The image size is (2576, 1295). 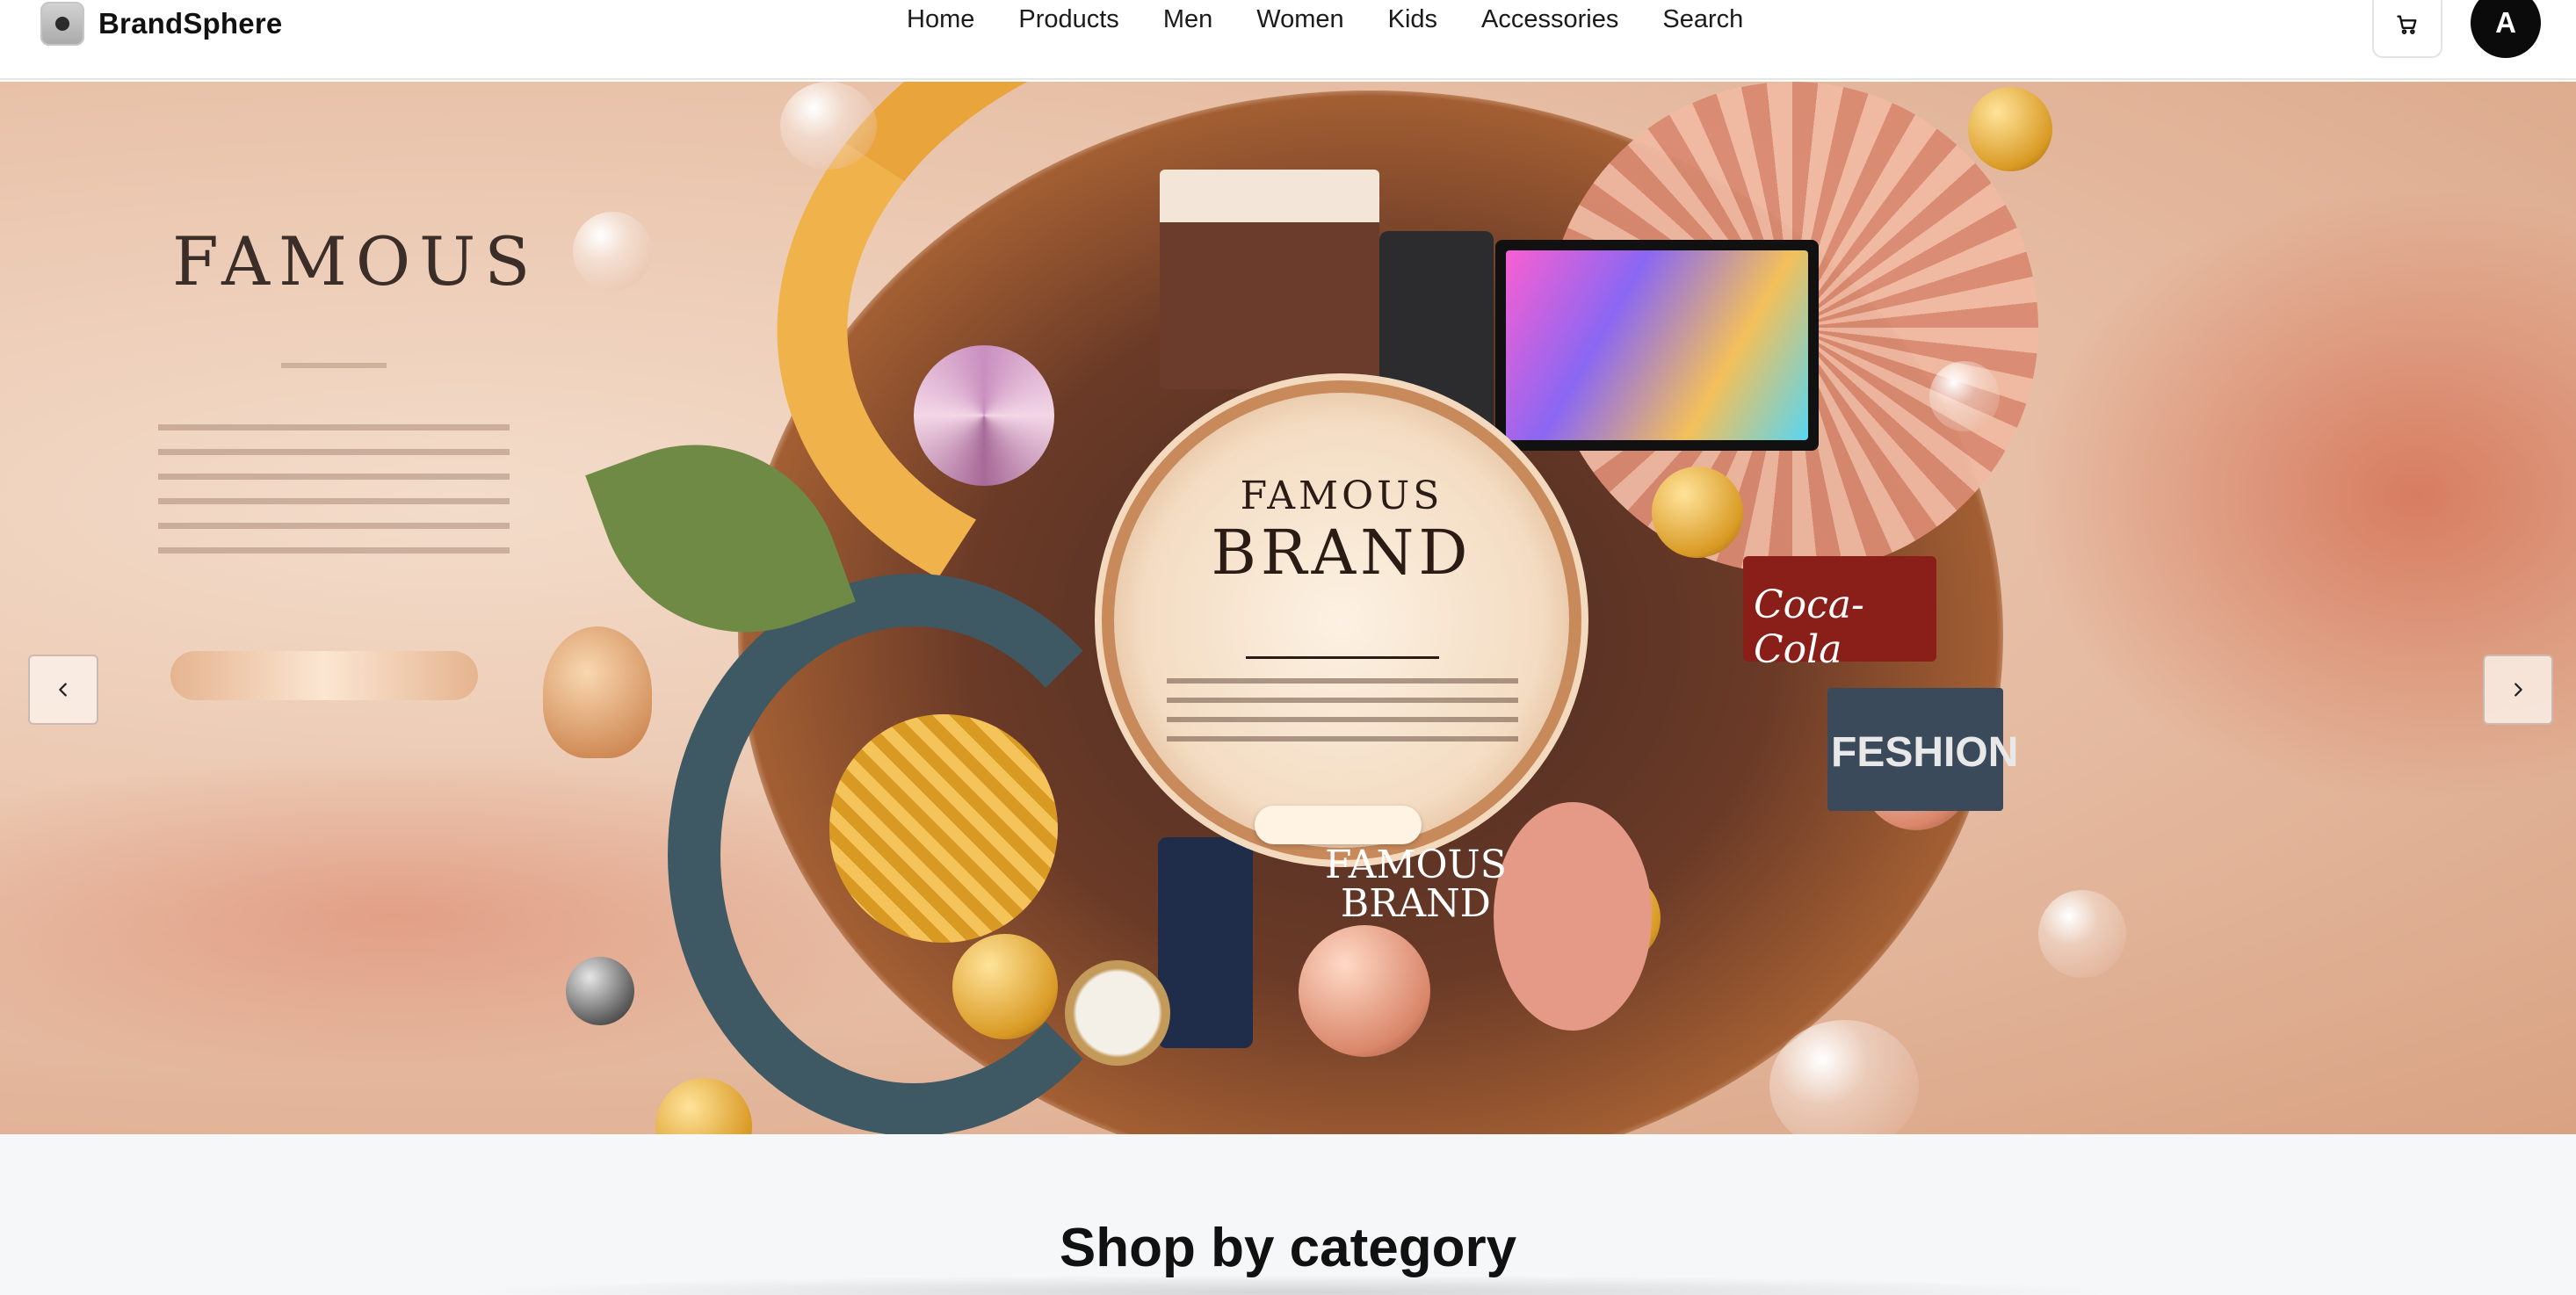 I want to click on hero-decor-bulb, so click(x=597, y=692).